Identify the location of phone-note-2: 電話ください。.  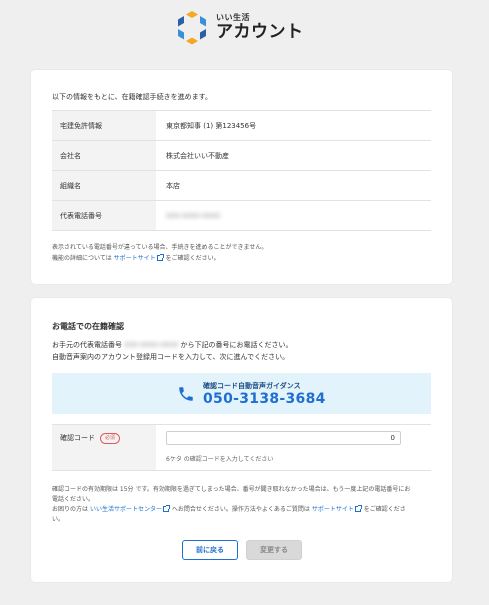
(73, 499).